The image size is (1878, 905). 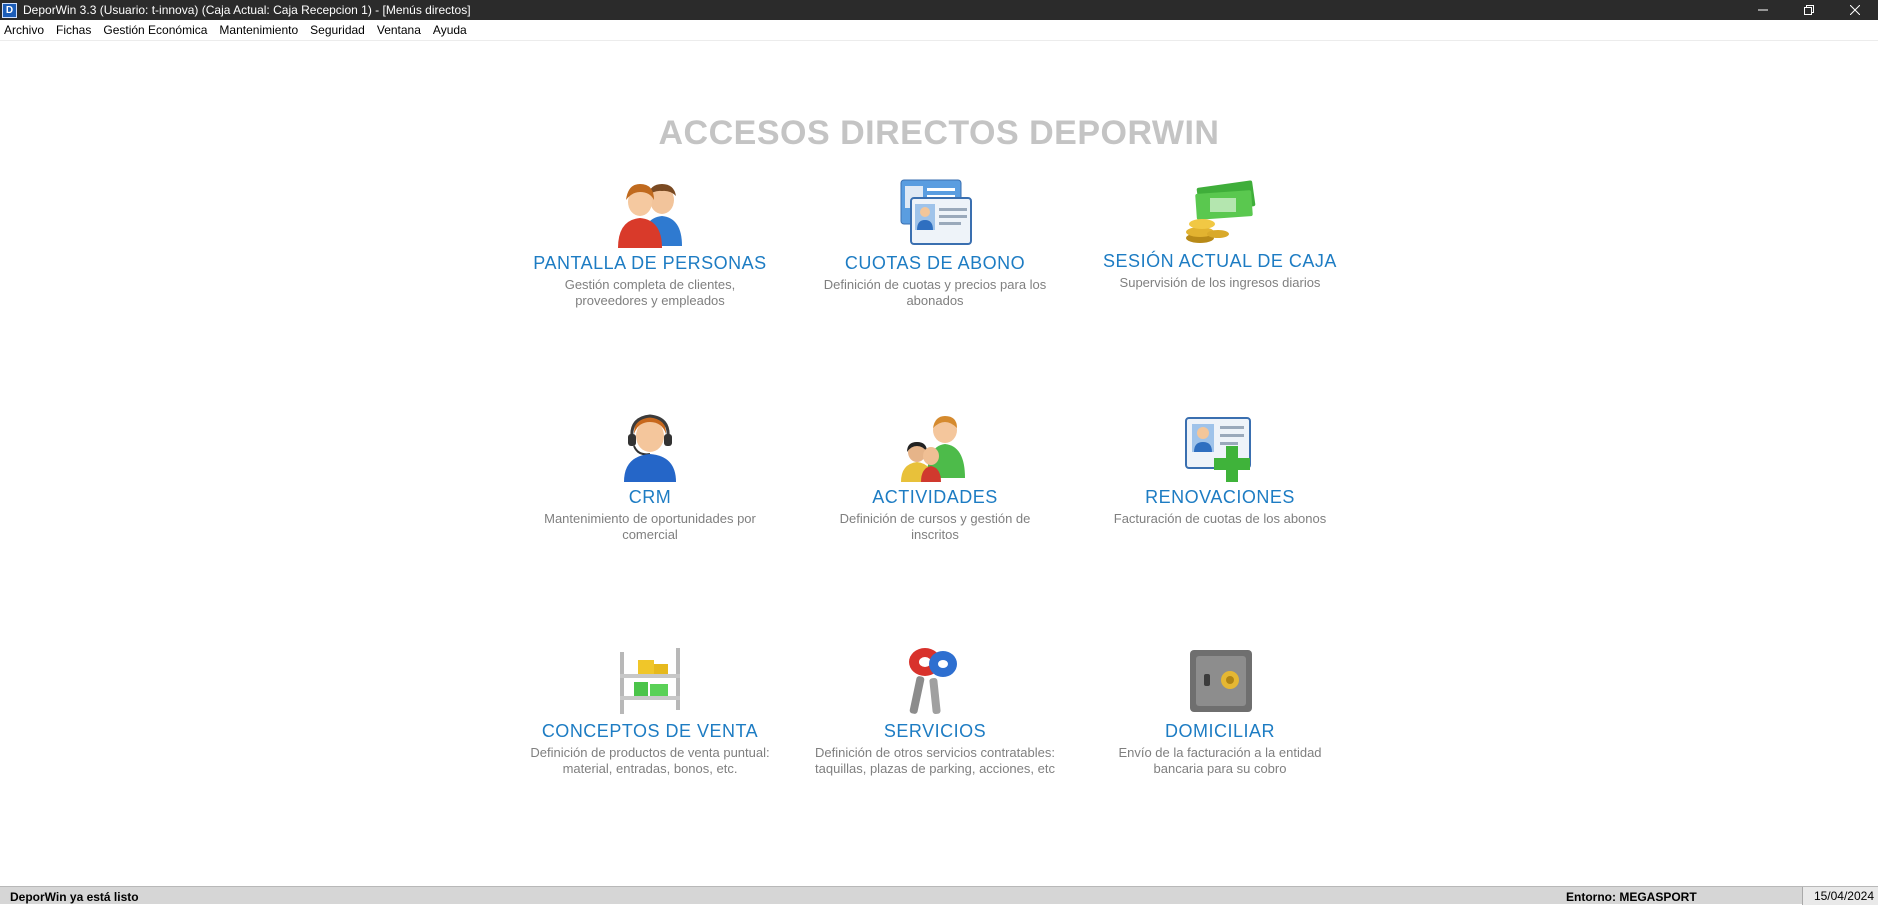 I want to click on app-logo-icon: D, so click(x=9, y=10).